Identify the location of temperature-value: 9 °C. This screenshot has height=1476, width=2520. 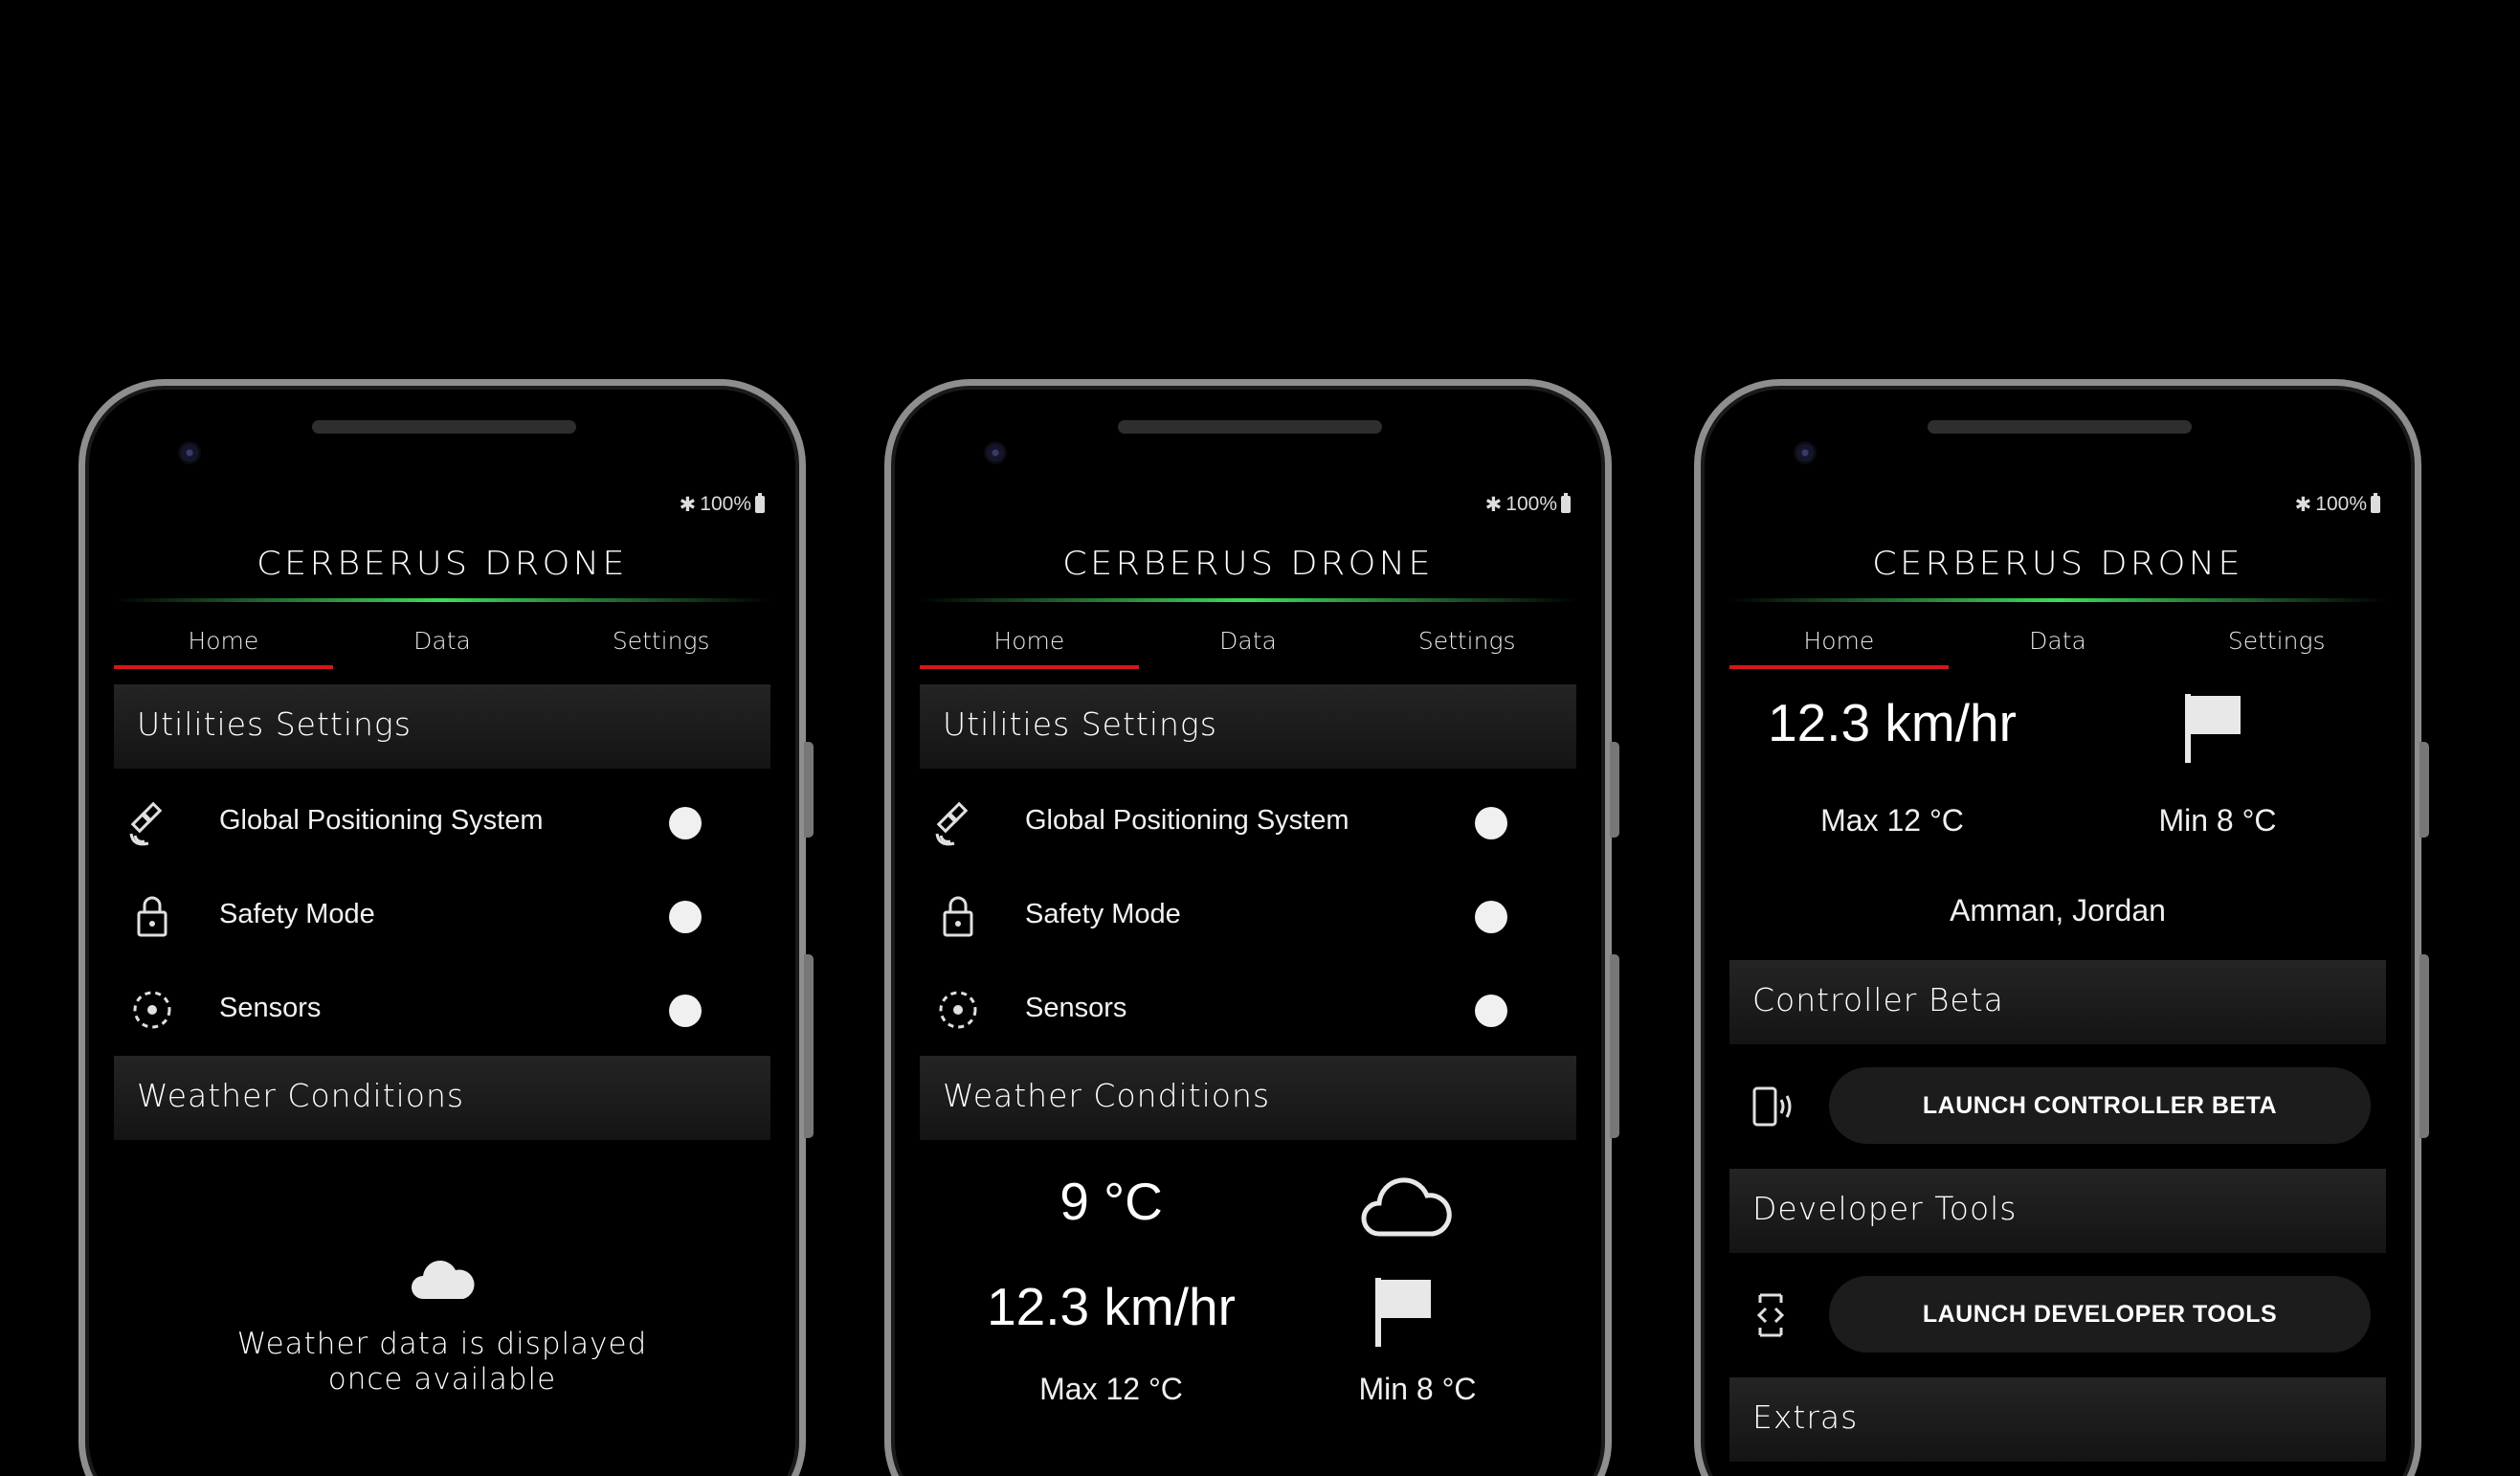
(1111, 1201).